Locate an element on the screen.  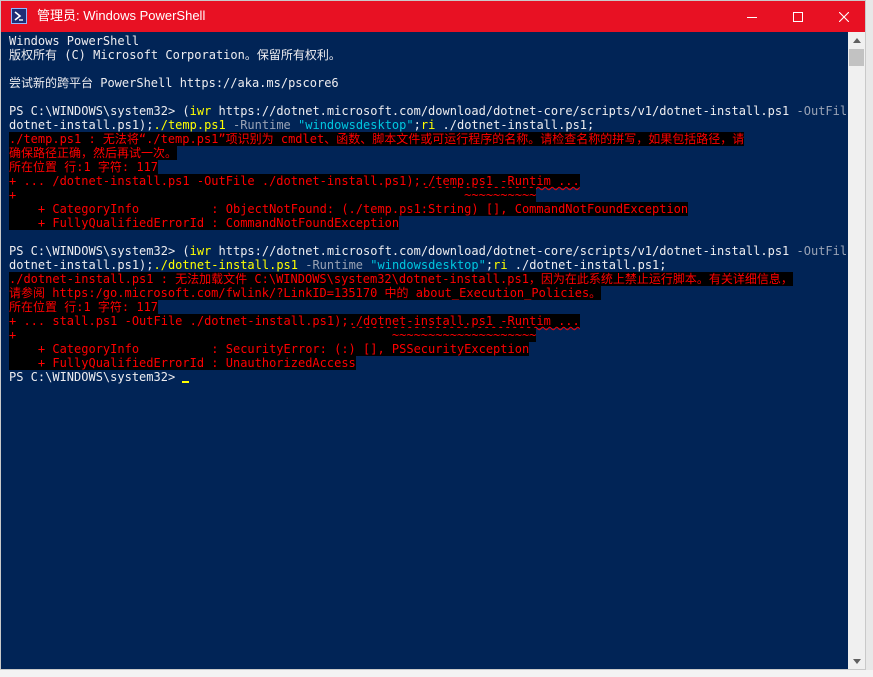
console-line: 确保路径正确，然后再试一次。 is located at coordinates (93, 153).